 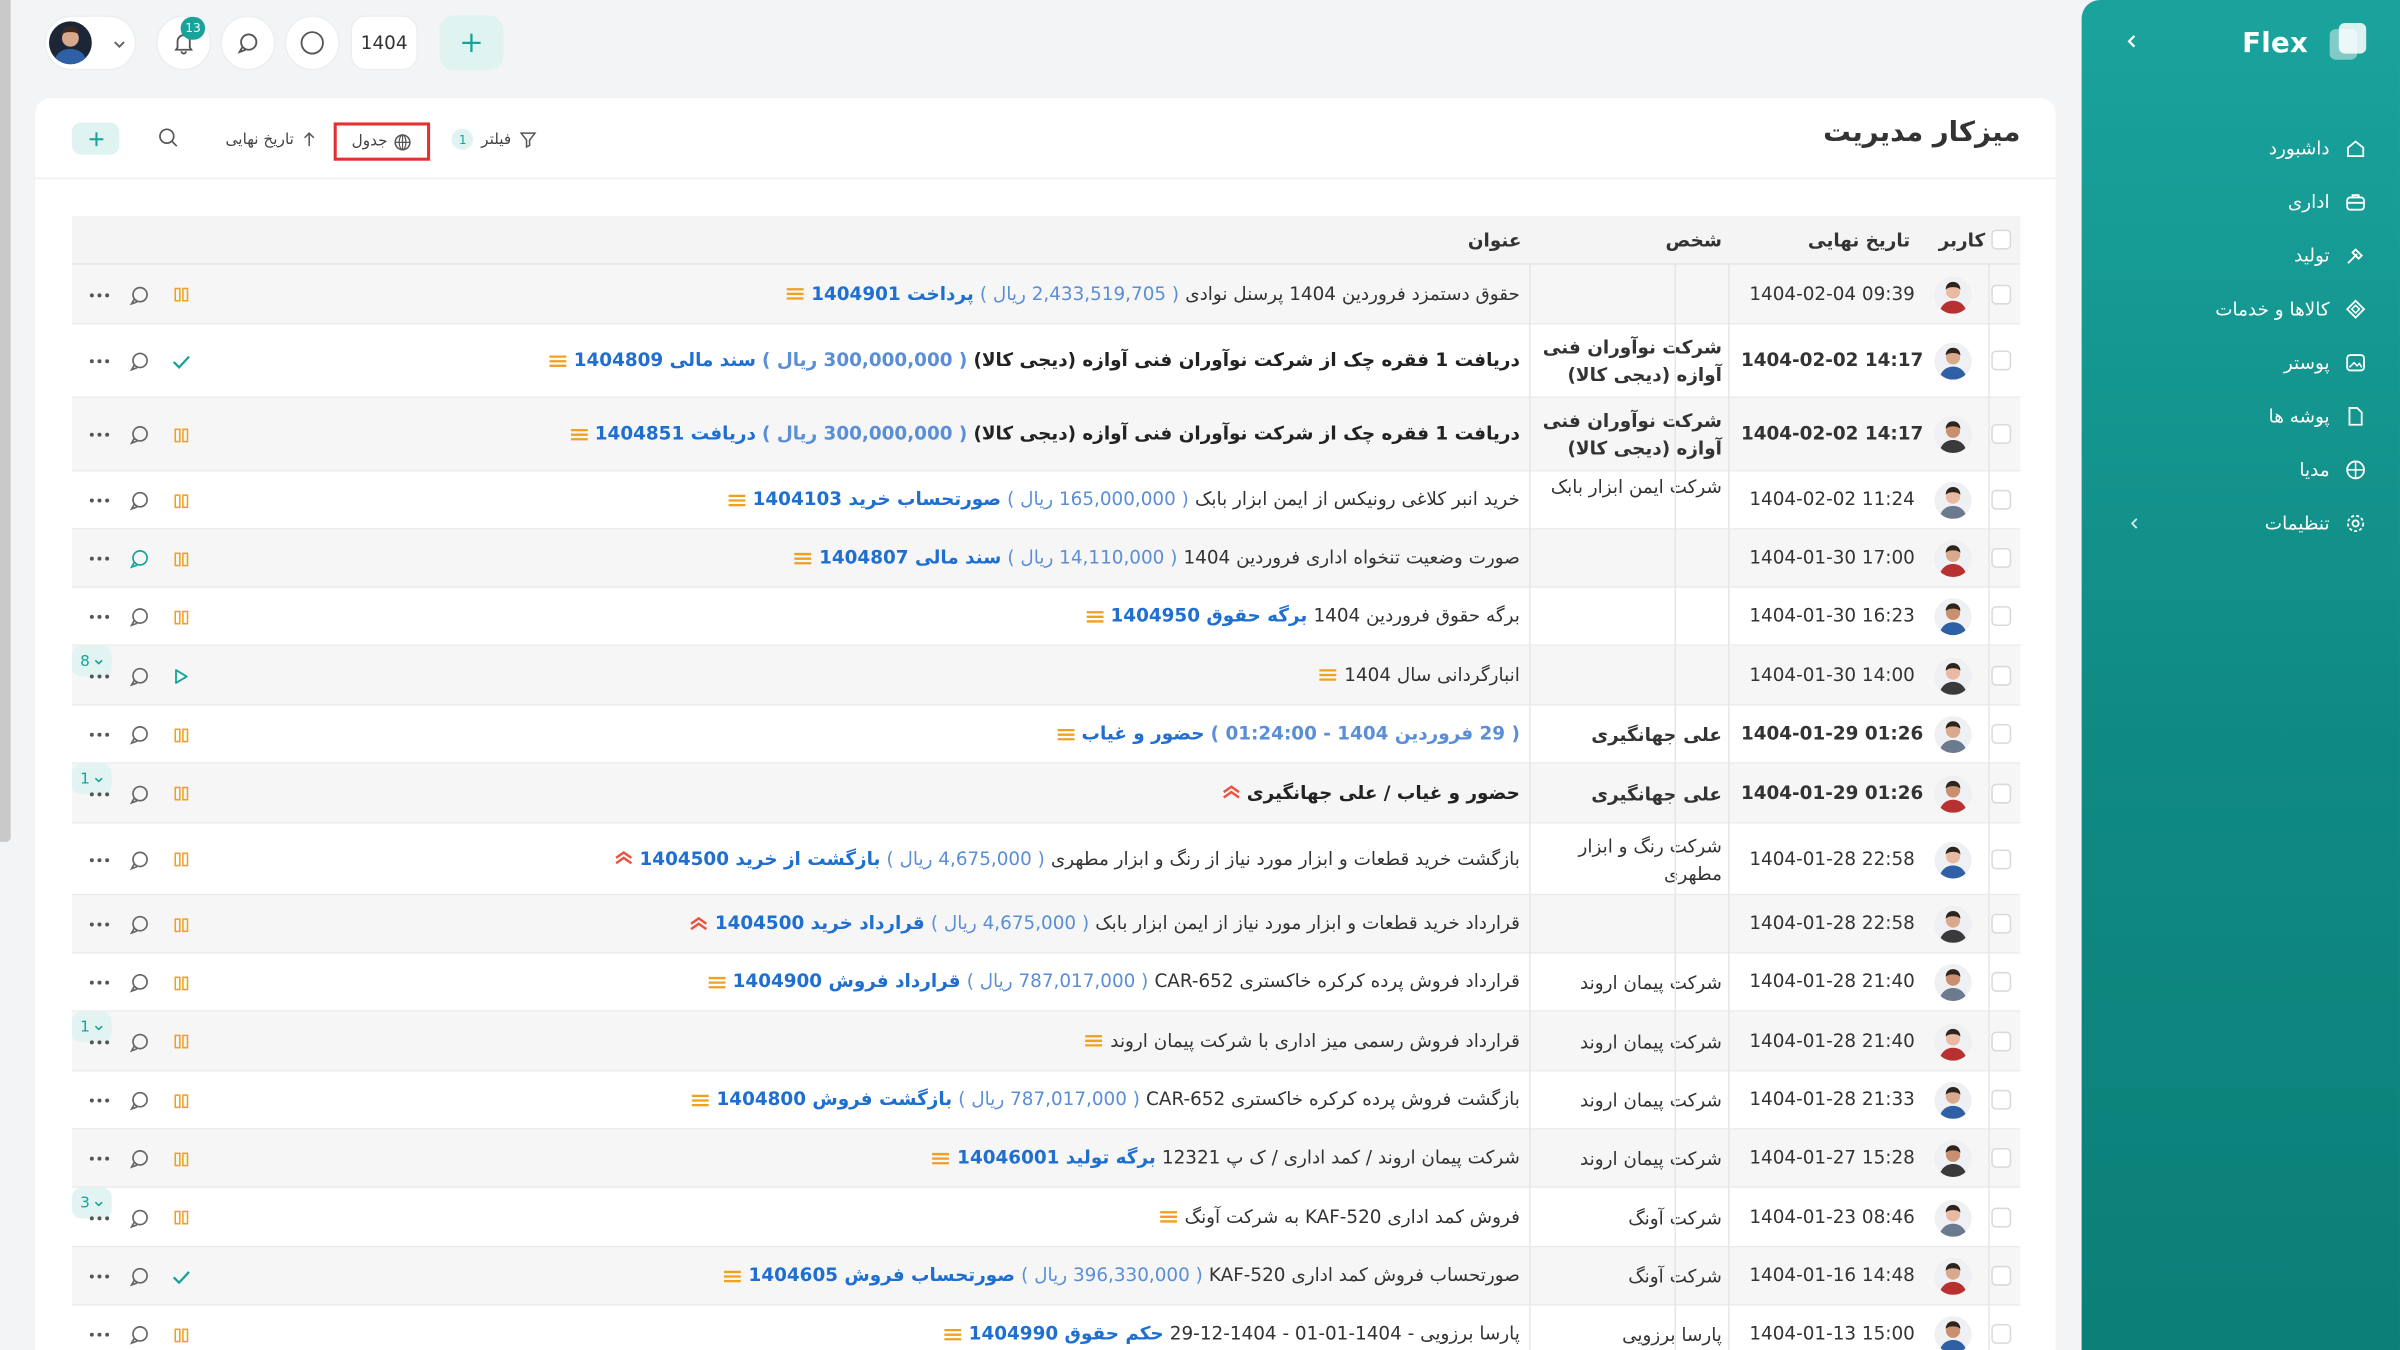 What do you see at coordinates (384, 43) in the screenshot?
I see `year-selector: 1404` at bounding box center [384, 43].